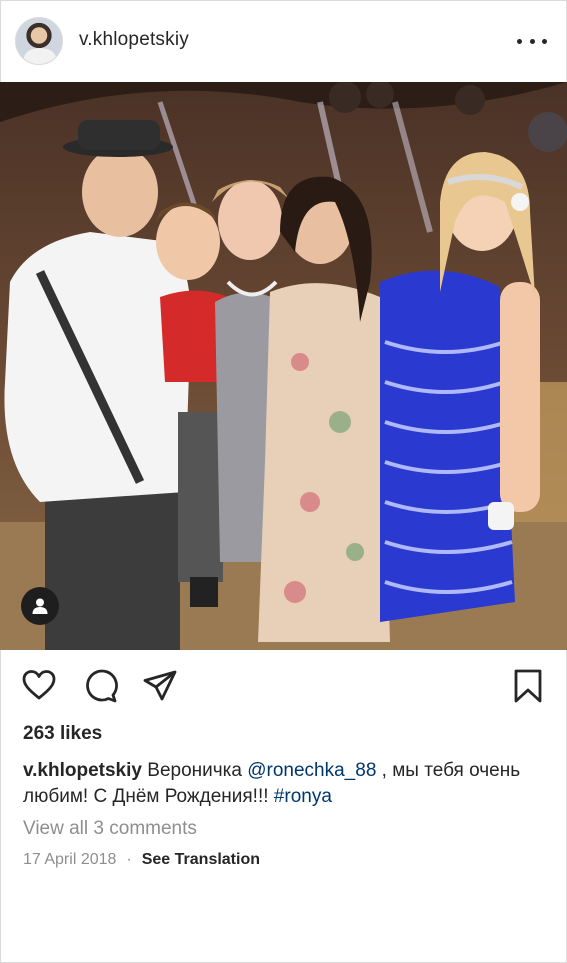 The image size is (567, 963). Describe the element at coordinates (62, 734) in the screenshot. I see `likes-count: 263 likes` at that location.